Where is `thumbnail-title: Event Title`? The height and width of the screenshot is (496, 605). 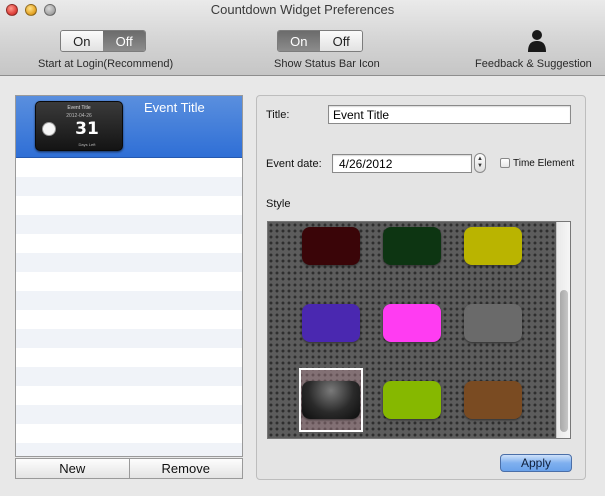
thumbnail-title: Event Title is located at coordinates (79, 108).